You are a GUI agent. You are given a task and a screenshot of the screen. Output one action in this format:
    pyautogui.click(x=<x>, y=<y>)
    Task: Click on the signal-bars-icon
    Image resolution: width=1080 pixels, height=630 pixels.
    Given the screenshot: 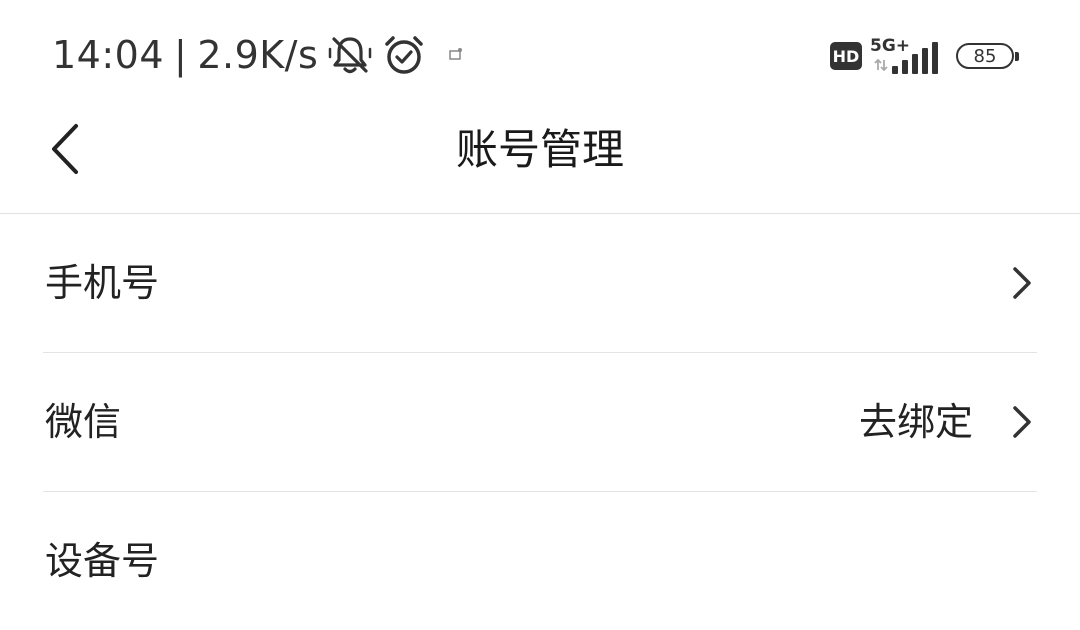 What is the action you would take?
    pyautogui.click(x=915, y=58)
    